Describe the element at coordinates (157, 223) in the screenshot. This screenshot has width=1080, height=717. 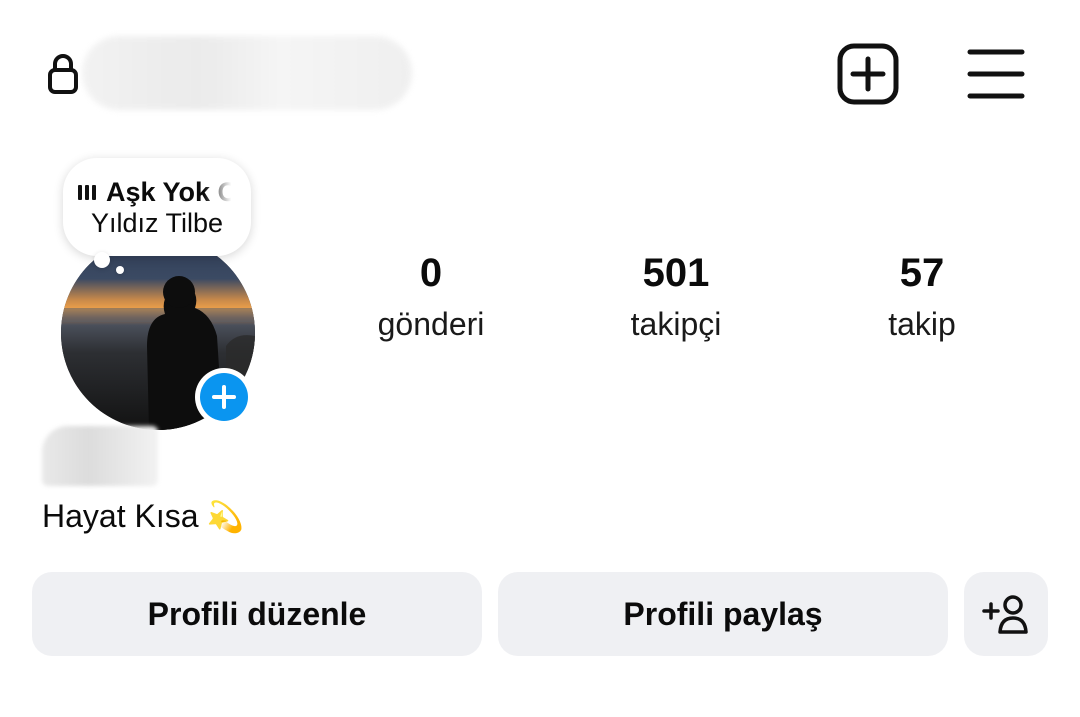
I see `note-artist: Yıldız Tilbe` at that location.